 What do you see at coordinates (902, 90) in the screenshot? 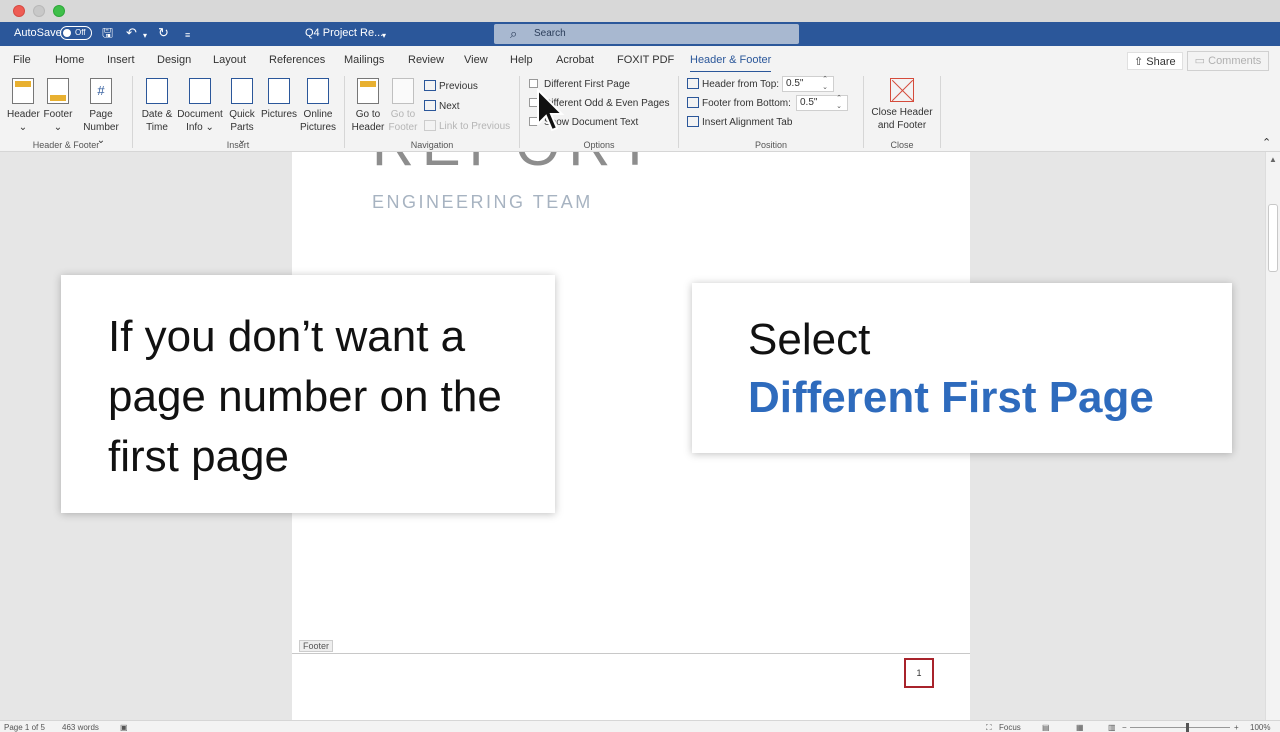
I see `close-icon` at bounding box center [902, 90].